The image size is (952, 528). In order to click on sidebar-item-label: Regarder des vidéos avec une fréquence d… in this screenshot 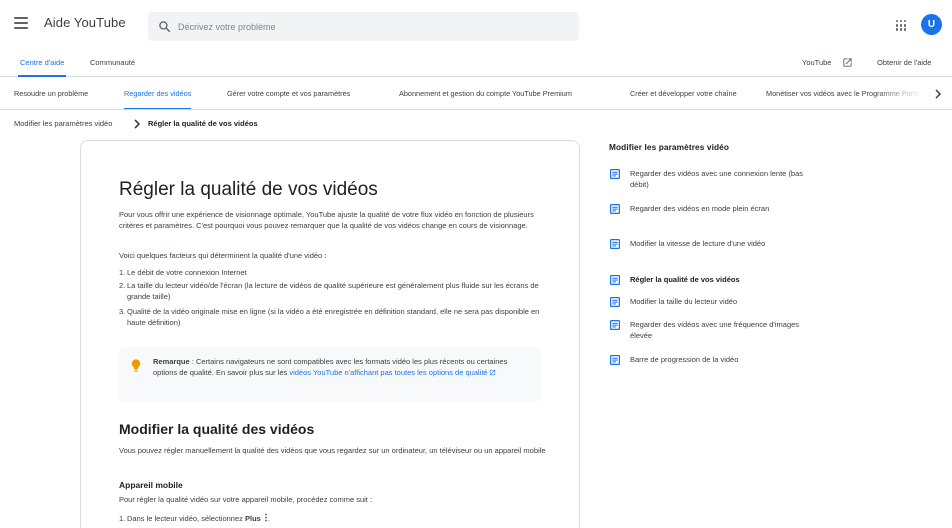, I will do `click(719, 330)`.